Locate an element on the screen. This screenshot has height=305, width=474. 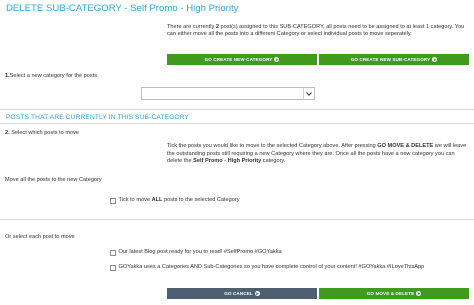
section-divider-top is located at coordinates (237, 109).